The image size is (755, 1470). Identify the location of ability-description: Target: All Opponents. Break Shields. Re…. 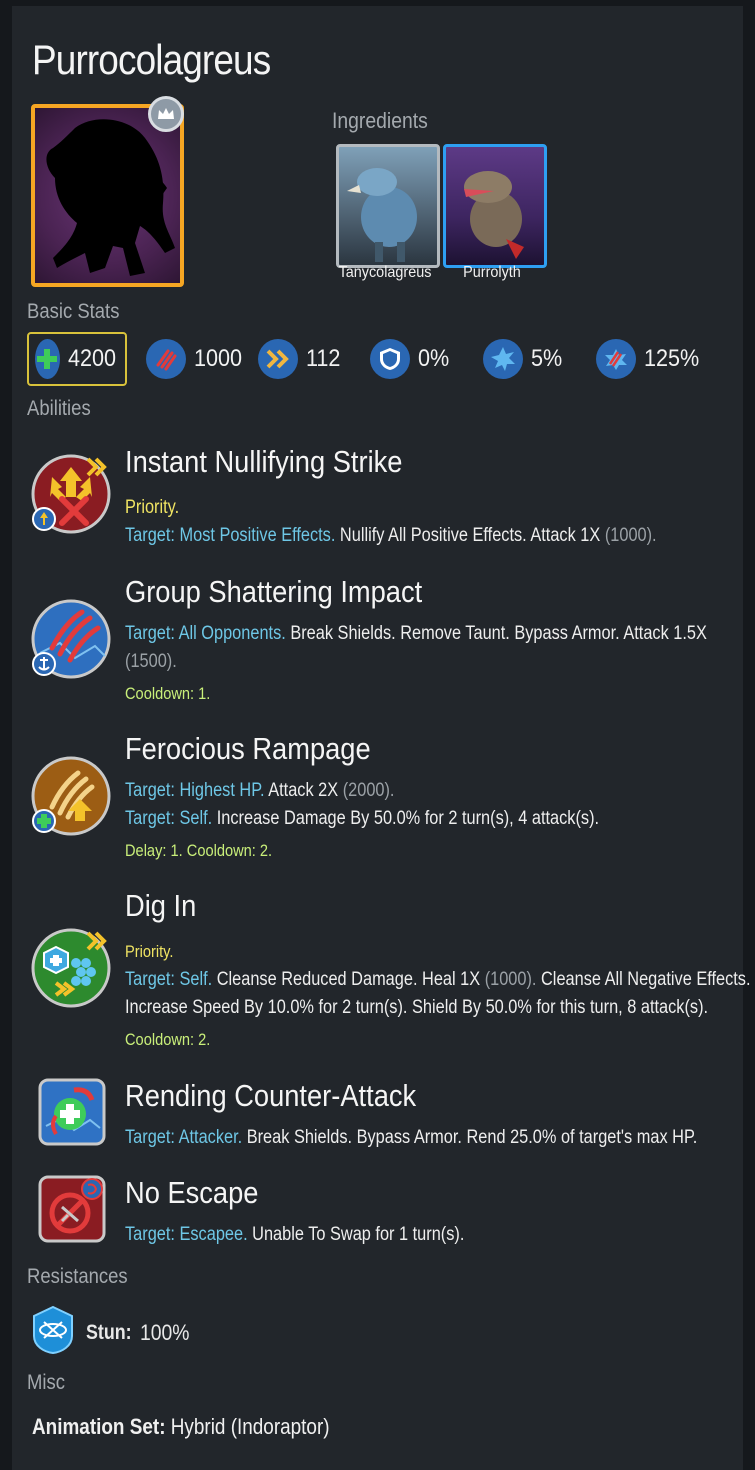
(416, 634).